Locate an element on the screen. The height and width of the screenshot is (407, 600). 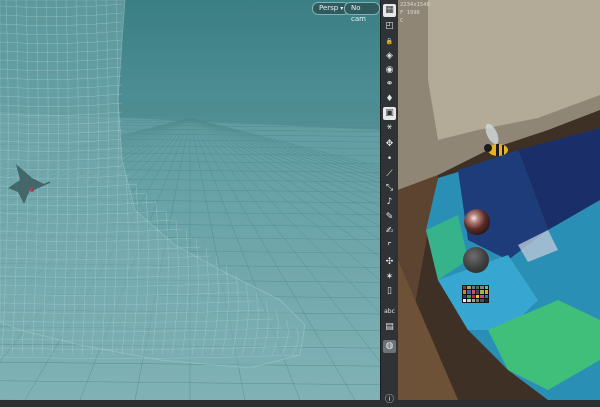
pin-icon: ✶ is located at coordinates (389, 277).